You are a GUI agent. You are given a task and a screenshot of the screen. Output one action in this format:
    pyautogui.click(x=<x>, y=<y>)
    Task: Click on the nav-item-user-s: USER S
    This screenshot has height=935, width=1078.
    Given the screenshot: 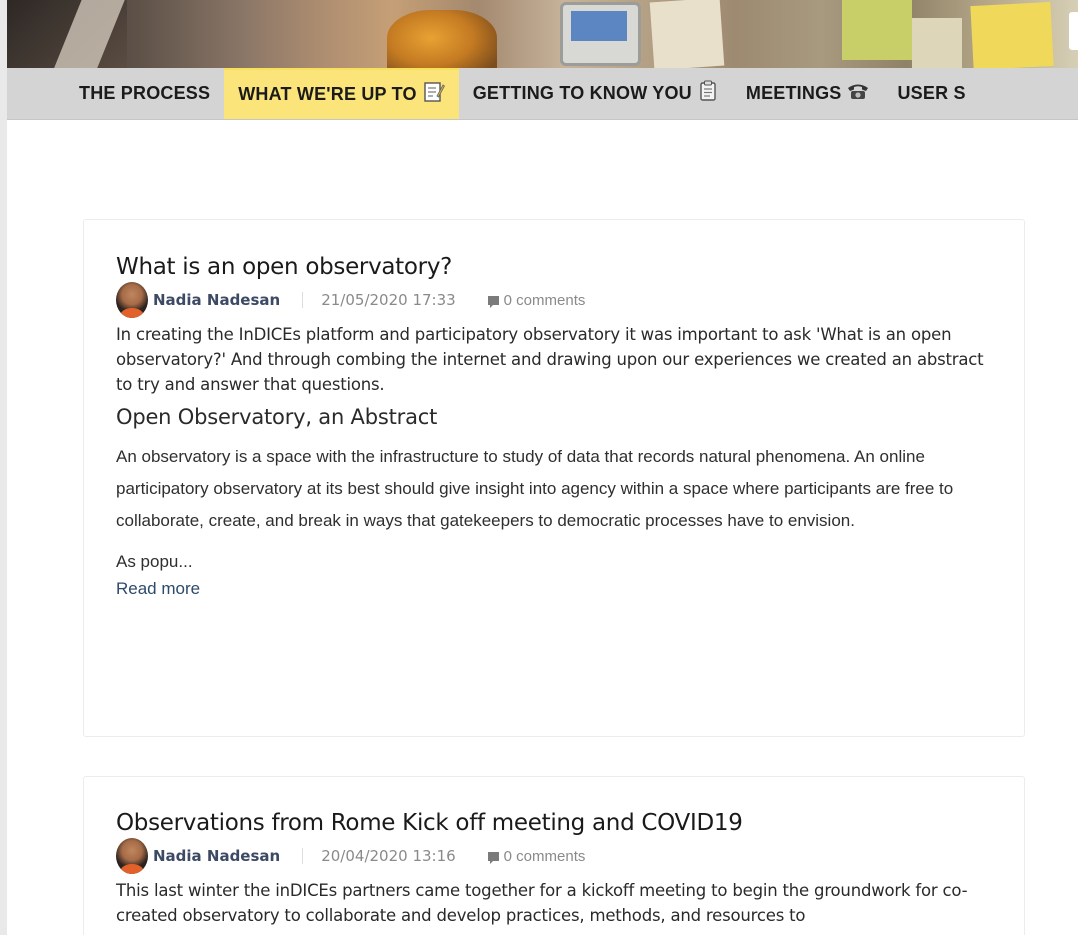 What is the action you would take?
    pyautogui.click(x=931, y=93)
    